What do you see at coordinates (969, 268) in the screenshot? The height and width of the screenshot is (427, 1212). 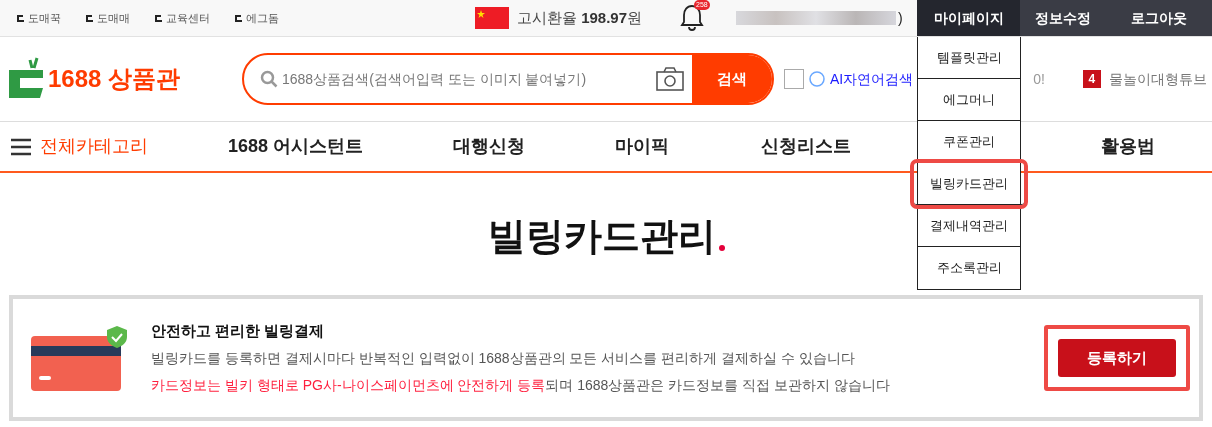 I see `dropdown-item: 주소록관리` at bounding box center [969, 268].